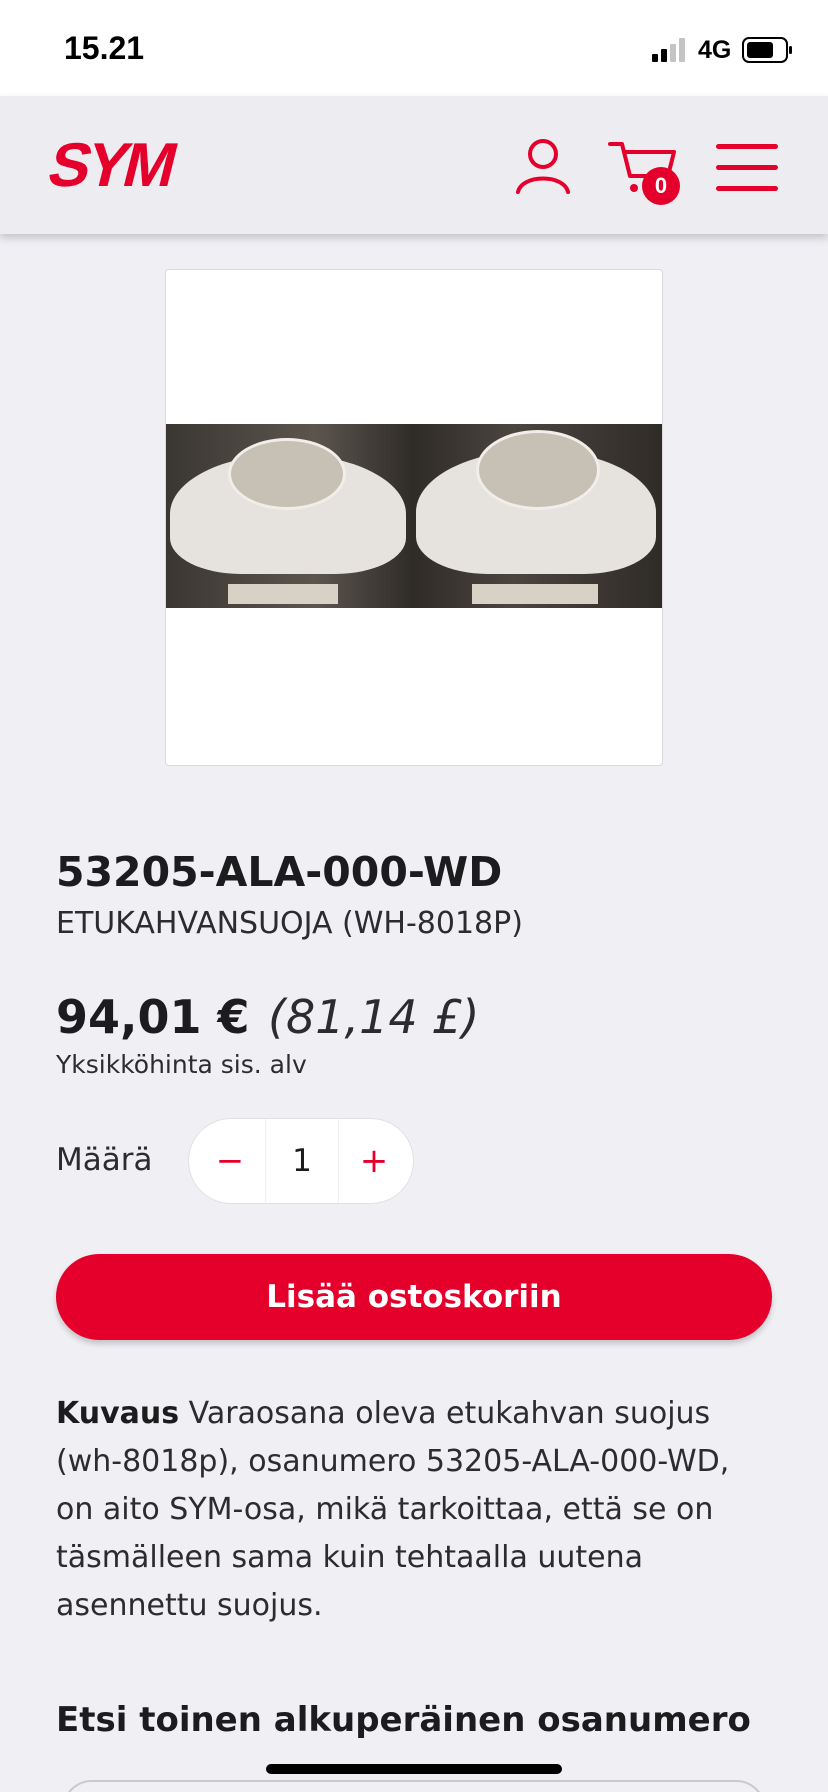 The width and height of the screenshot is (828, 1792). What do you see at coordinates (414, 1786) in the screenshot?
I see `part-search-field` at bounding box center [414, 1786].